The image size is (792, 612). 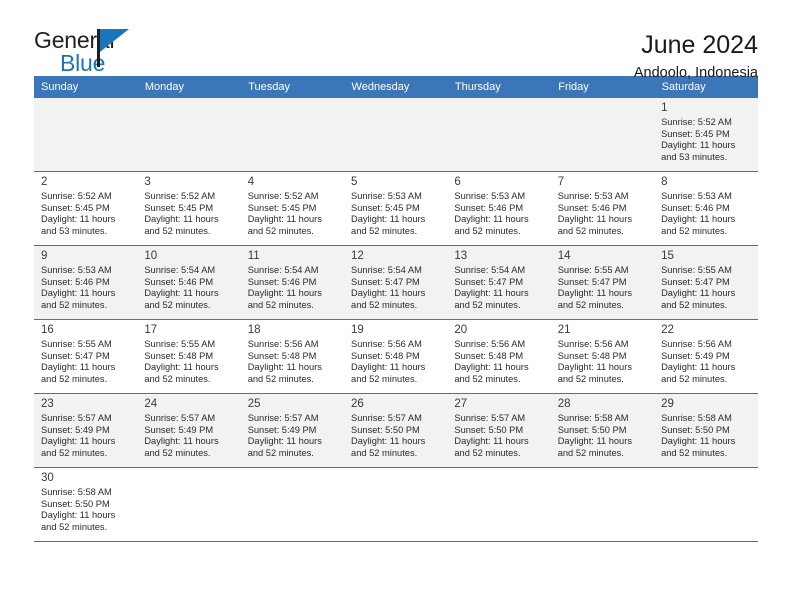 I want to click on day-number: 19, so click(x=357, y=330).